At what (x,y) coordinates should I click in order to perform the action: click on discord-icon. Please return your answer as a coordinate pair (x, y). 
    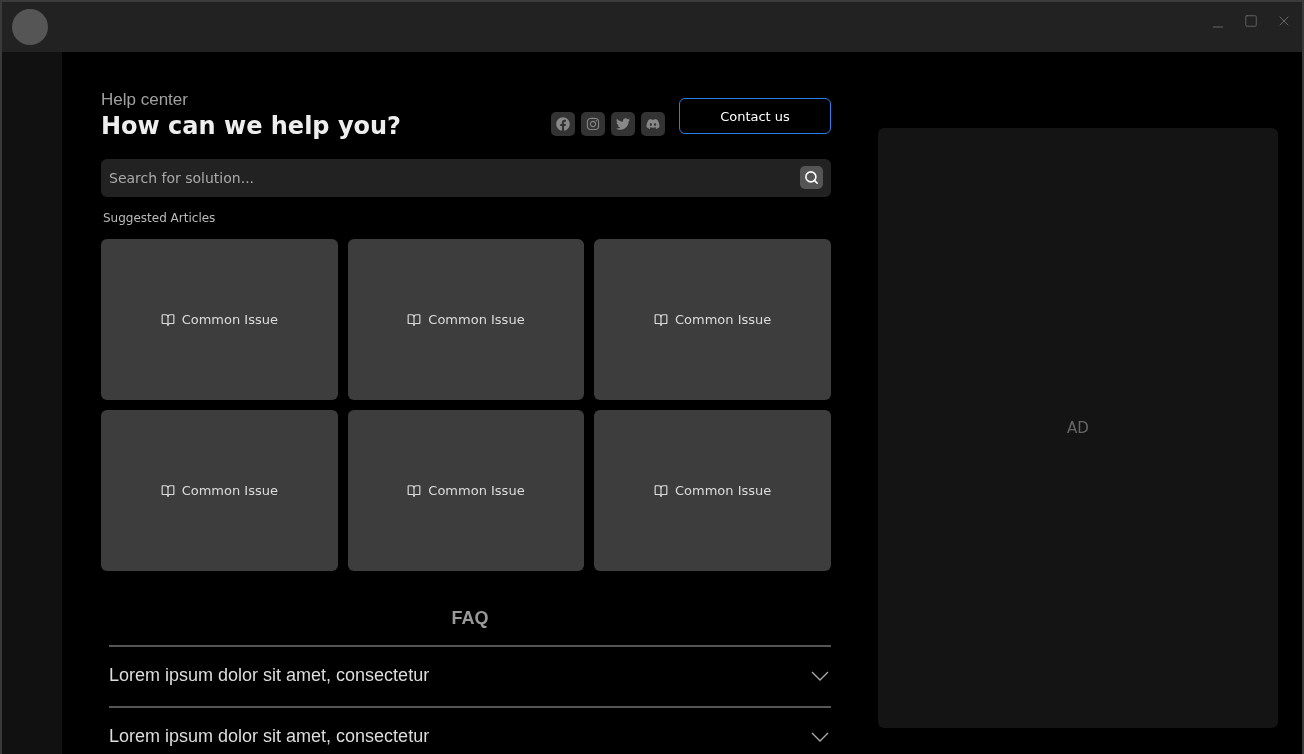
    Looking at the image, I should click on (653, 124).